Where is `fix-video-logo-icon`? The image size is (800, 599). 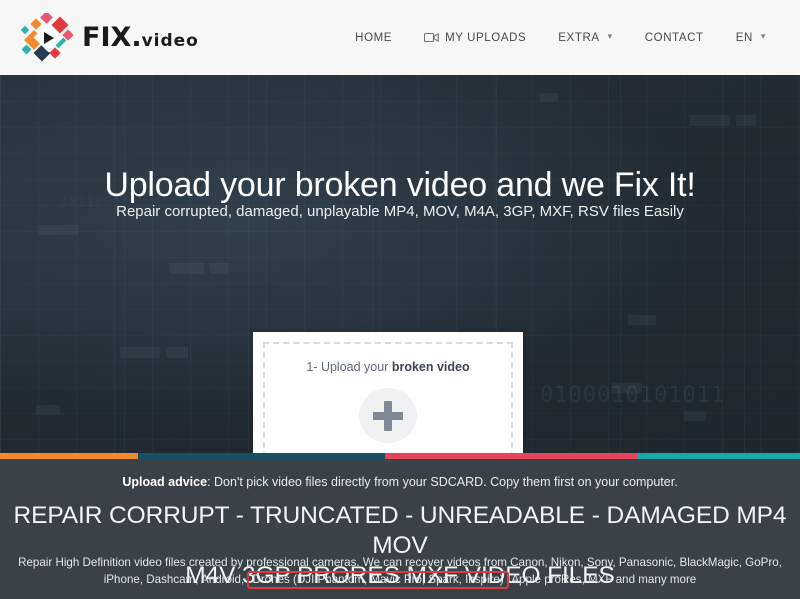
fix-video-logo-icon is located at coordinates (47, 37).